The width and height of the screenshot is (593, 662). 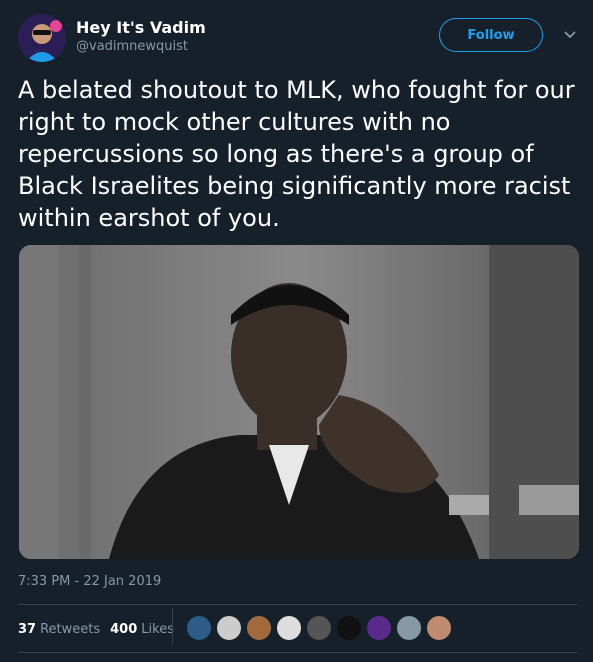 I want to click on divider-top, so click(x=297, y=604).